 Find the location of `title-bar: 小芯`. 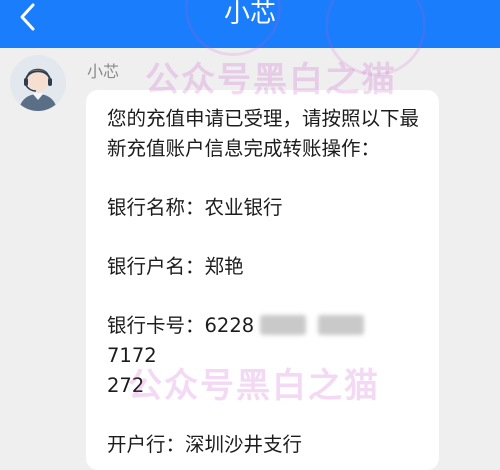

title-bar: 小芯 is located at coordinates (250, 24).